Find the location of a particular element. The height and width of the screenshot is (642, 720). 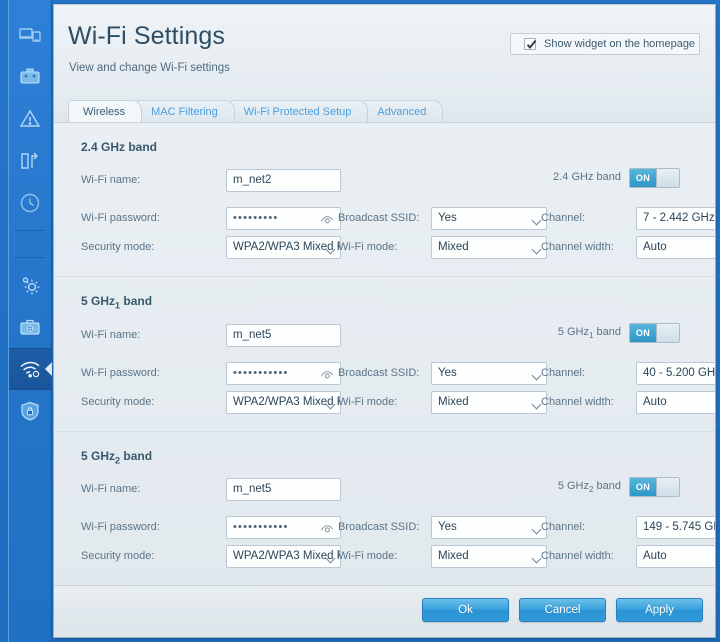

select-security-mode-5-2: WPA2/WPA3 Mixed Personal is located at coordinates (283, 557).